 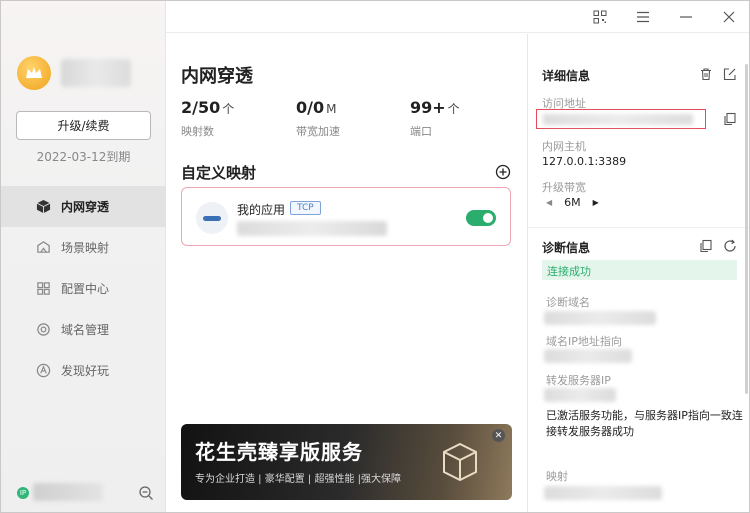 I want to click on increase-arrow-icon: ▶, so click(x=596, y=202).